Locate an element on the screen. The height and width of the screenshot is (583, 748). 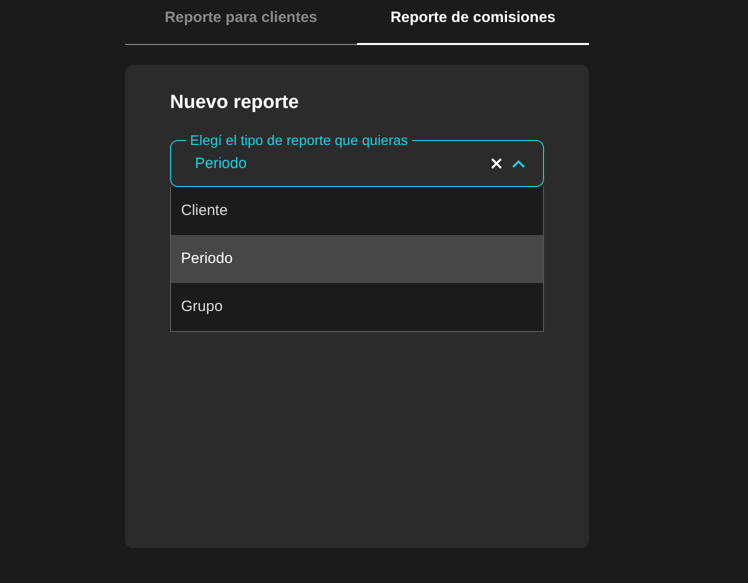
select-value: Periodo is located at coordinates (221, 164).